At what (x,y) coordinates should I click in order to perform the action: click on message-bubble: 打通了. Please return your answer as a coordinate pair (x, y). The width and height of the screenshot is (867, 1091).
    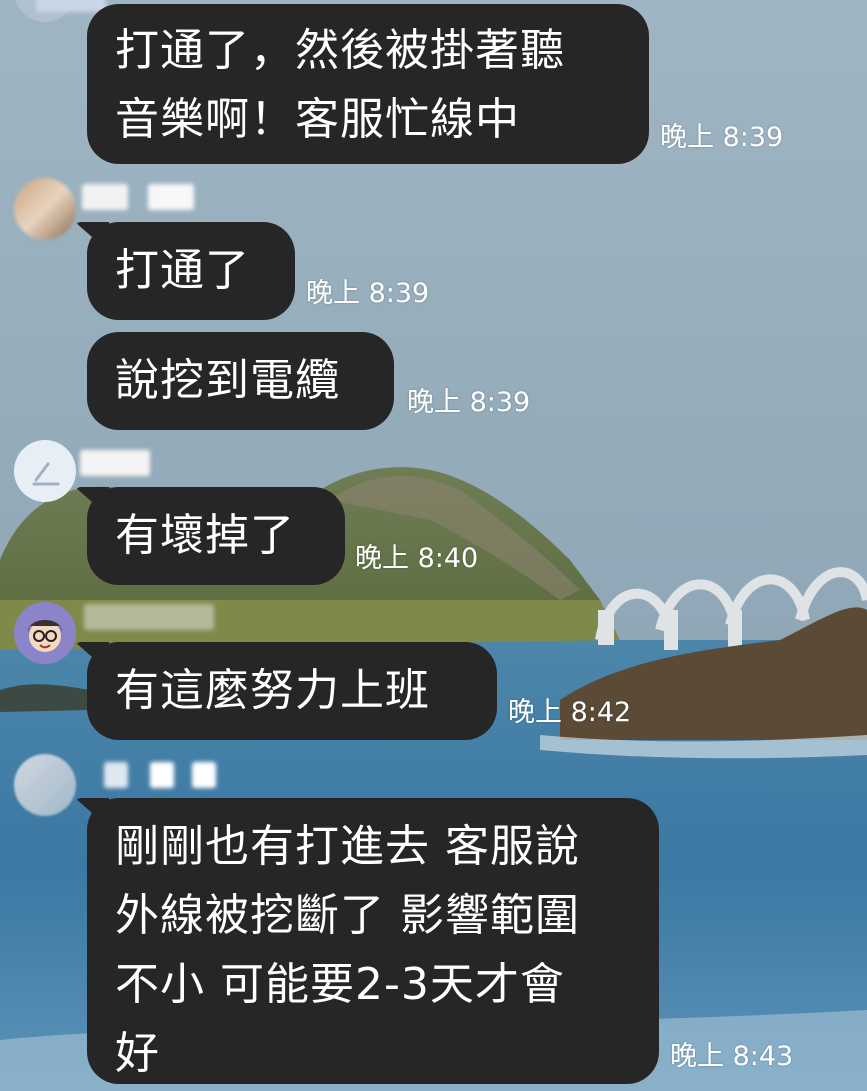
    Looking at the image, I should click on (191, 271).